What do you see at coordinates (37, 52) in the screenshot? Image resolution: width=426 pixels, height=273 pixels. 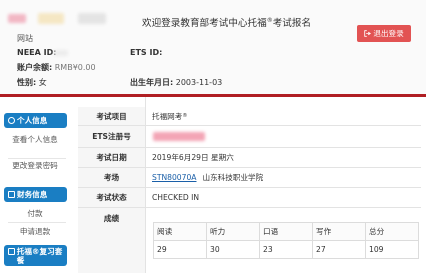 I see `neea-id: NEEA ID:` at bounding box center [37, 52].